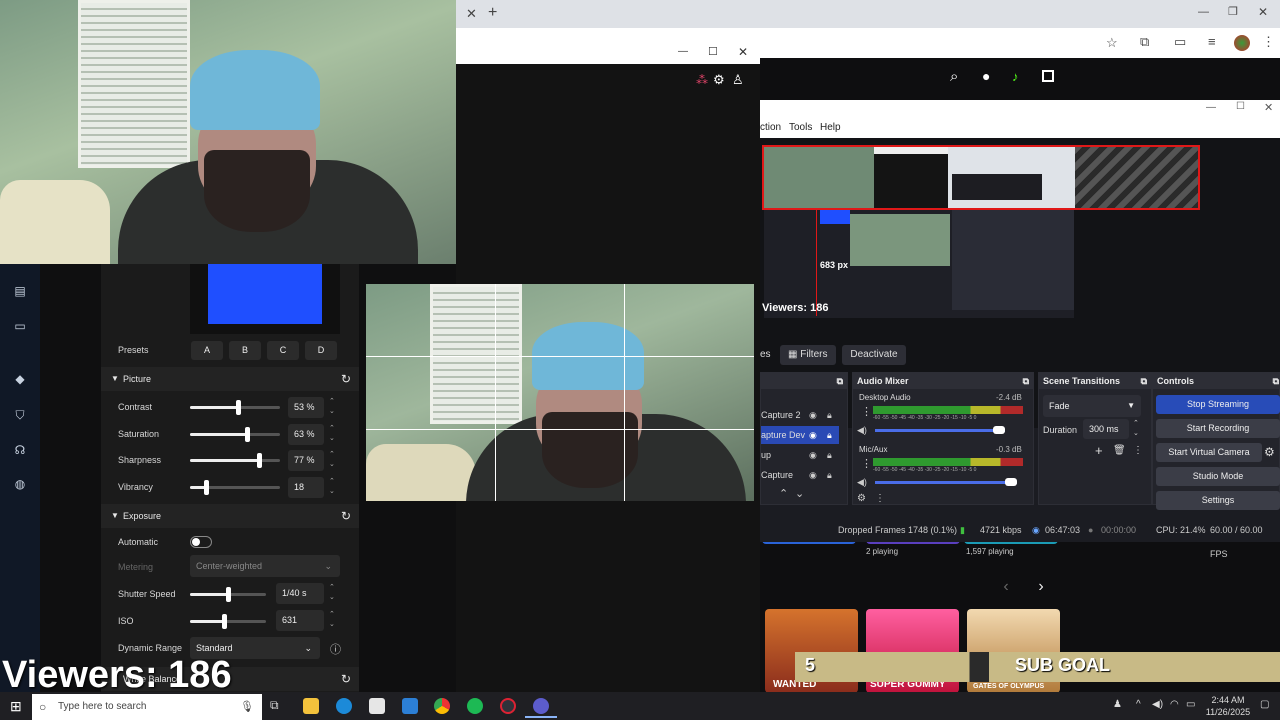  I want to click on filters-button: ▦ Filters, so click(808, 355).